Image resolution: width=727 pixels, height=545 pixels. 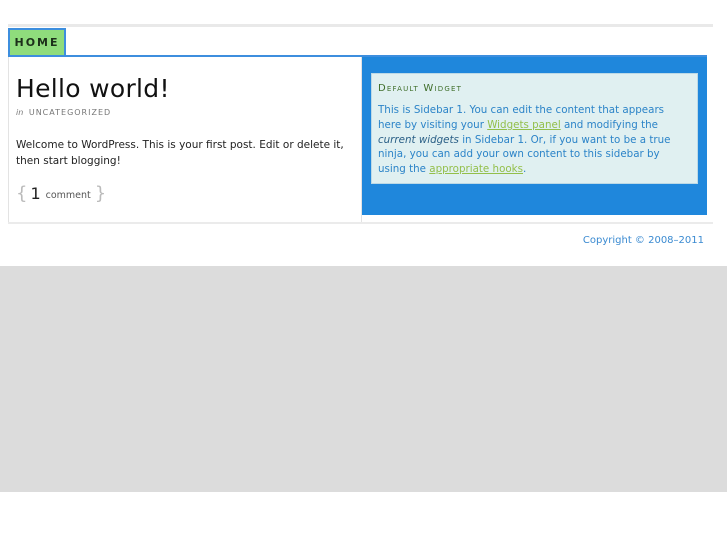 What do you see at coordinates (420, 88) in the screenshot?
I see `widget-title: Default Widget` at bounding box center [420, 88].